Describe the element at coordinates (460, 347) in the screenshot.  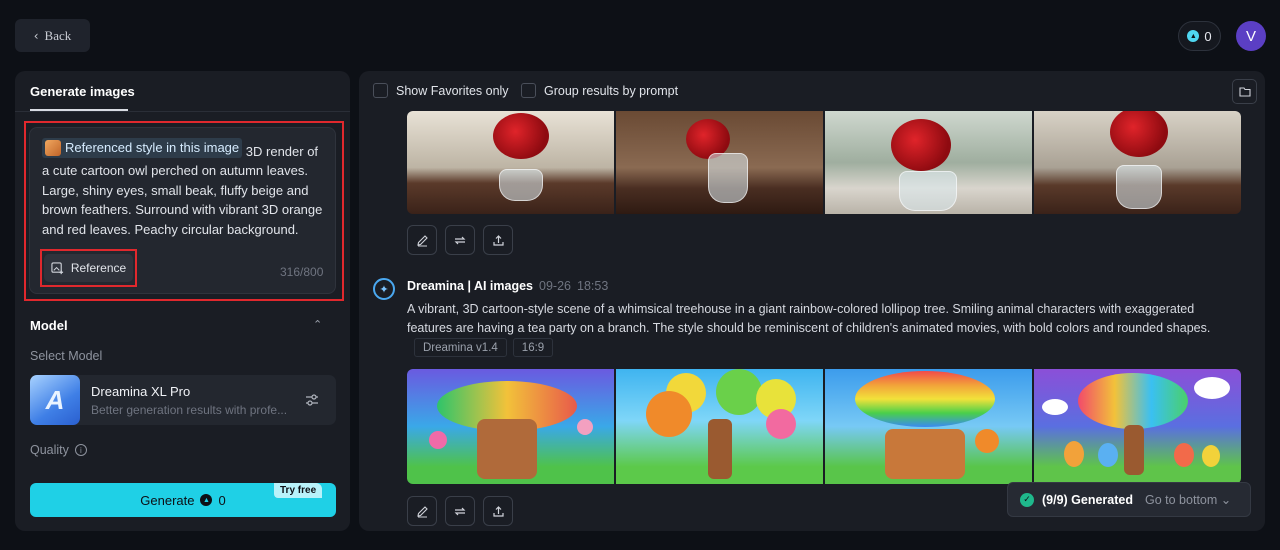
I see `model-version-tag: Dreamina v1.4` at that location.